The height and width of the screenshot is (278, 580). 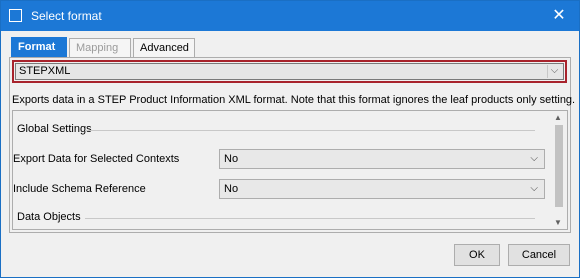 What do you see at coordinates (558, 222) in the screenshot?
I see `scroll-down-icon: ▼` at bounding box center [558, 222].